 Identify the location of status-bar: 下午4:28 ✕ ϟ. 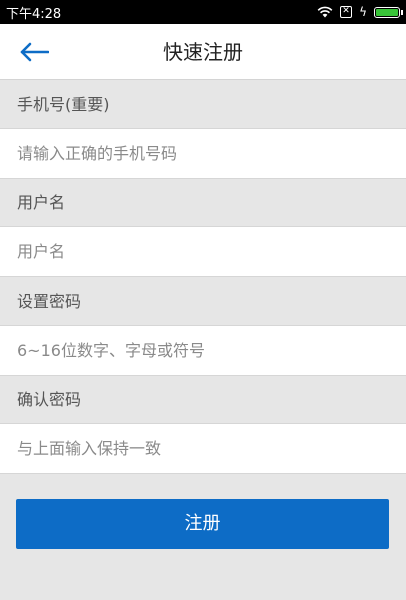
(203, 12).